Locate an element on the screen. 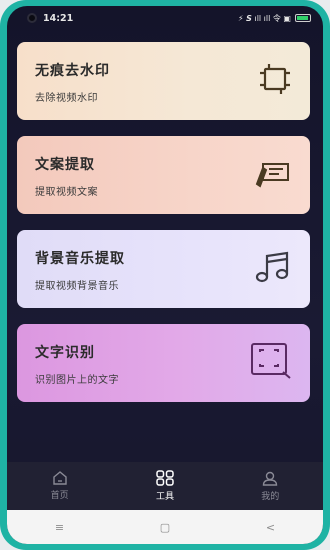 The image size is (330, 550). card-watermark-removal: 无痕去水印 去除视频水印 is located at coordinates (163, 81).